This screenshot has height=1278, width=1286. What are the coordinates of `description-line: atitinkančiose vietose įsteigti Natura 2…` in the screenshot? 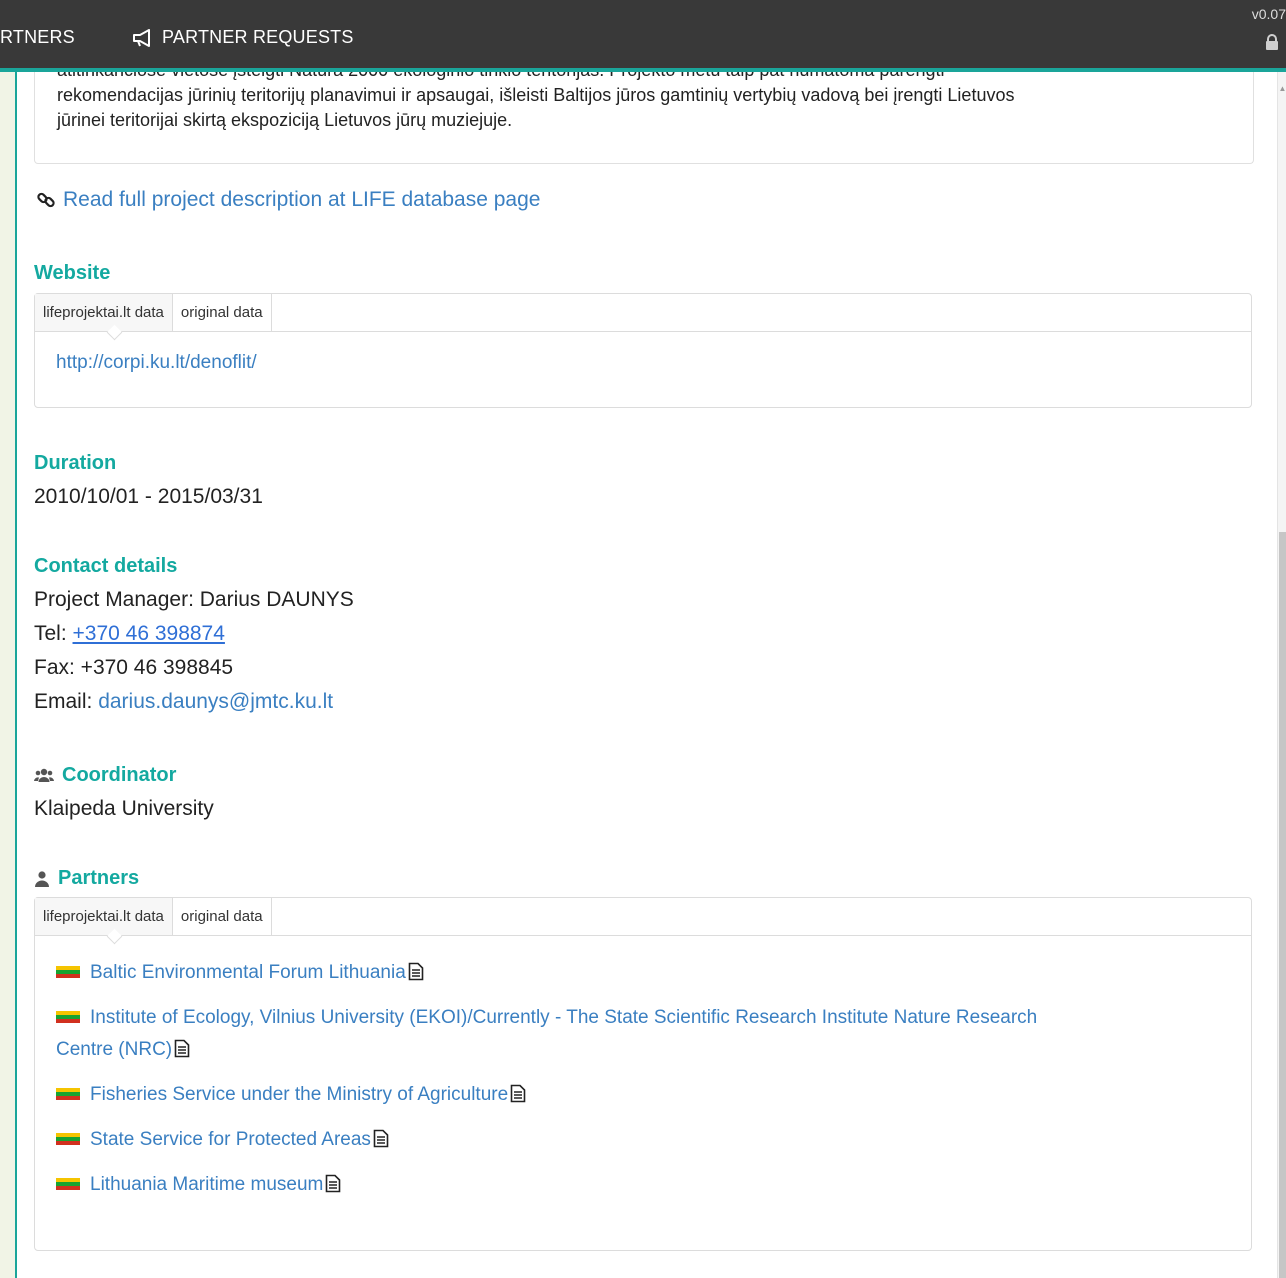 It's located at (644, 77).